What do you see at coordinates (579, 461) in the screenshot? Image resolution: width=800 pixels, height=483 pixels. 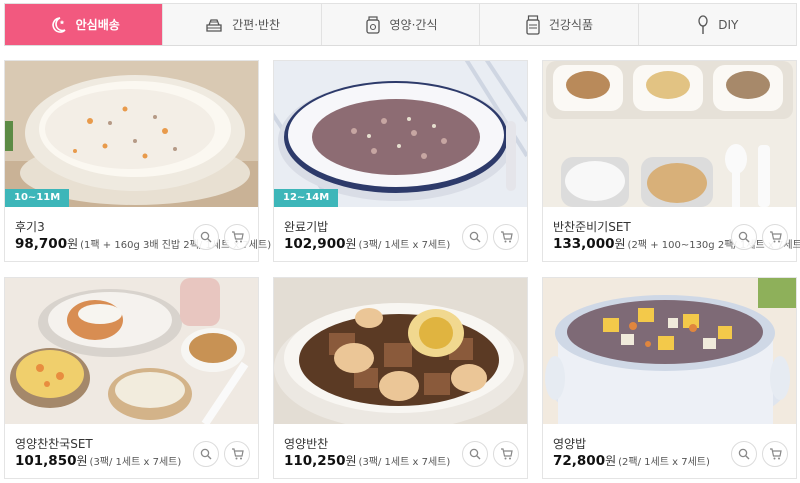 I see `product-price: 72,800` at bounding box center [579, 461].